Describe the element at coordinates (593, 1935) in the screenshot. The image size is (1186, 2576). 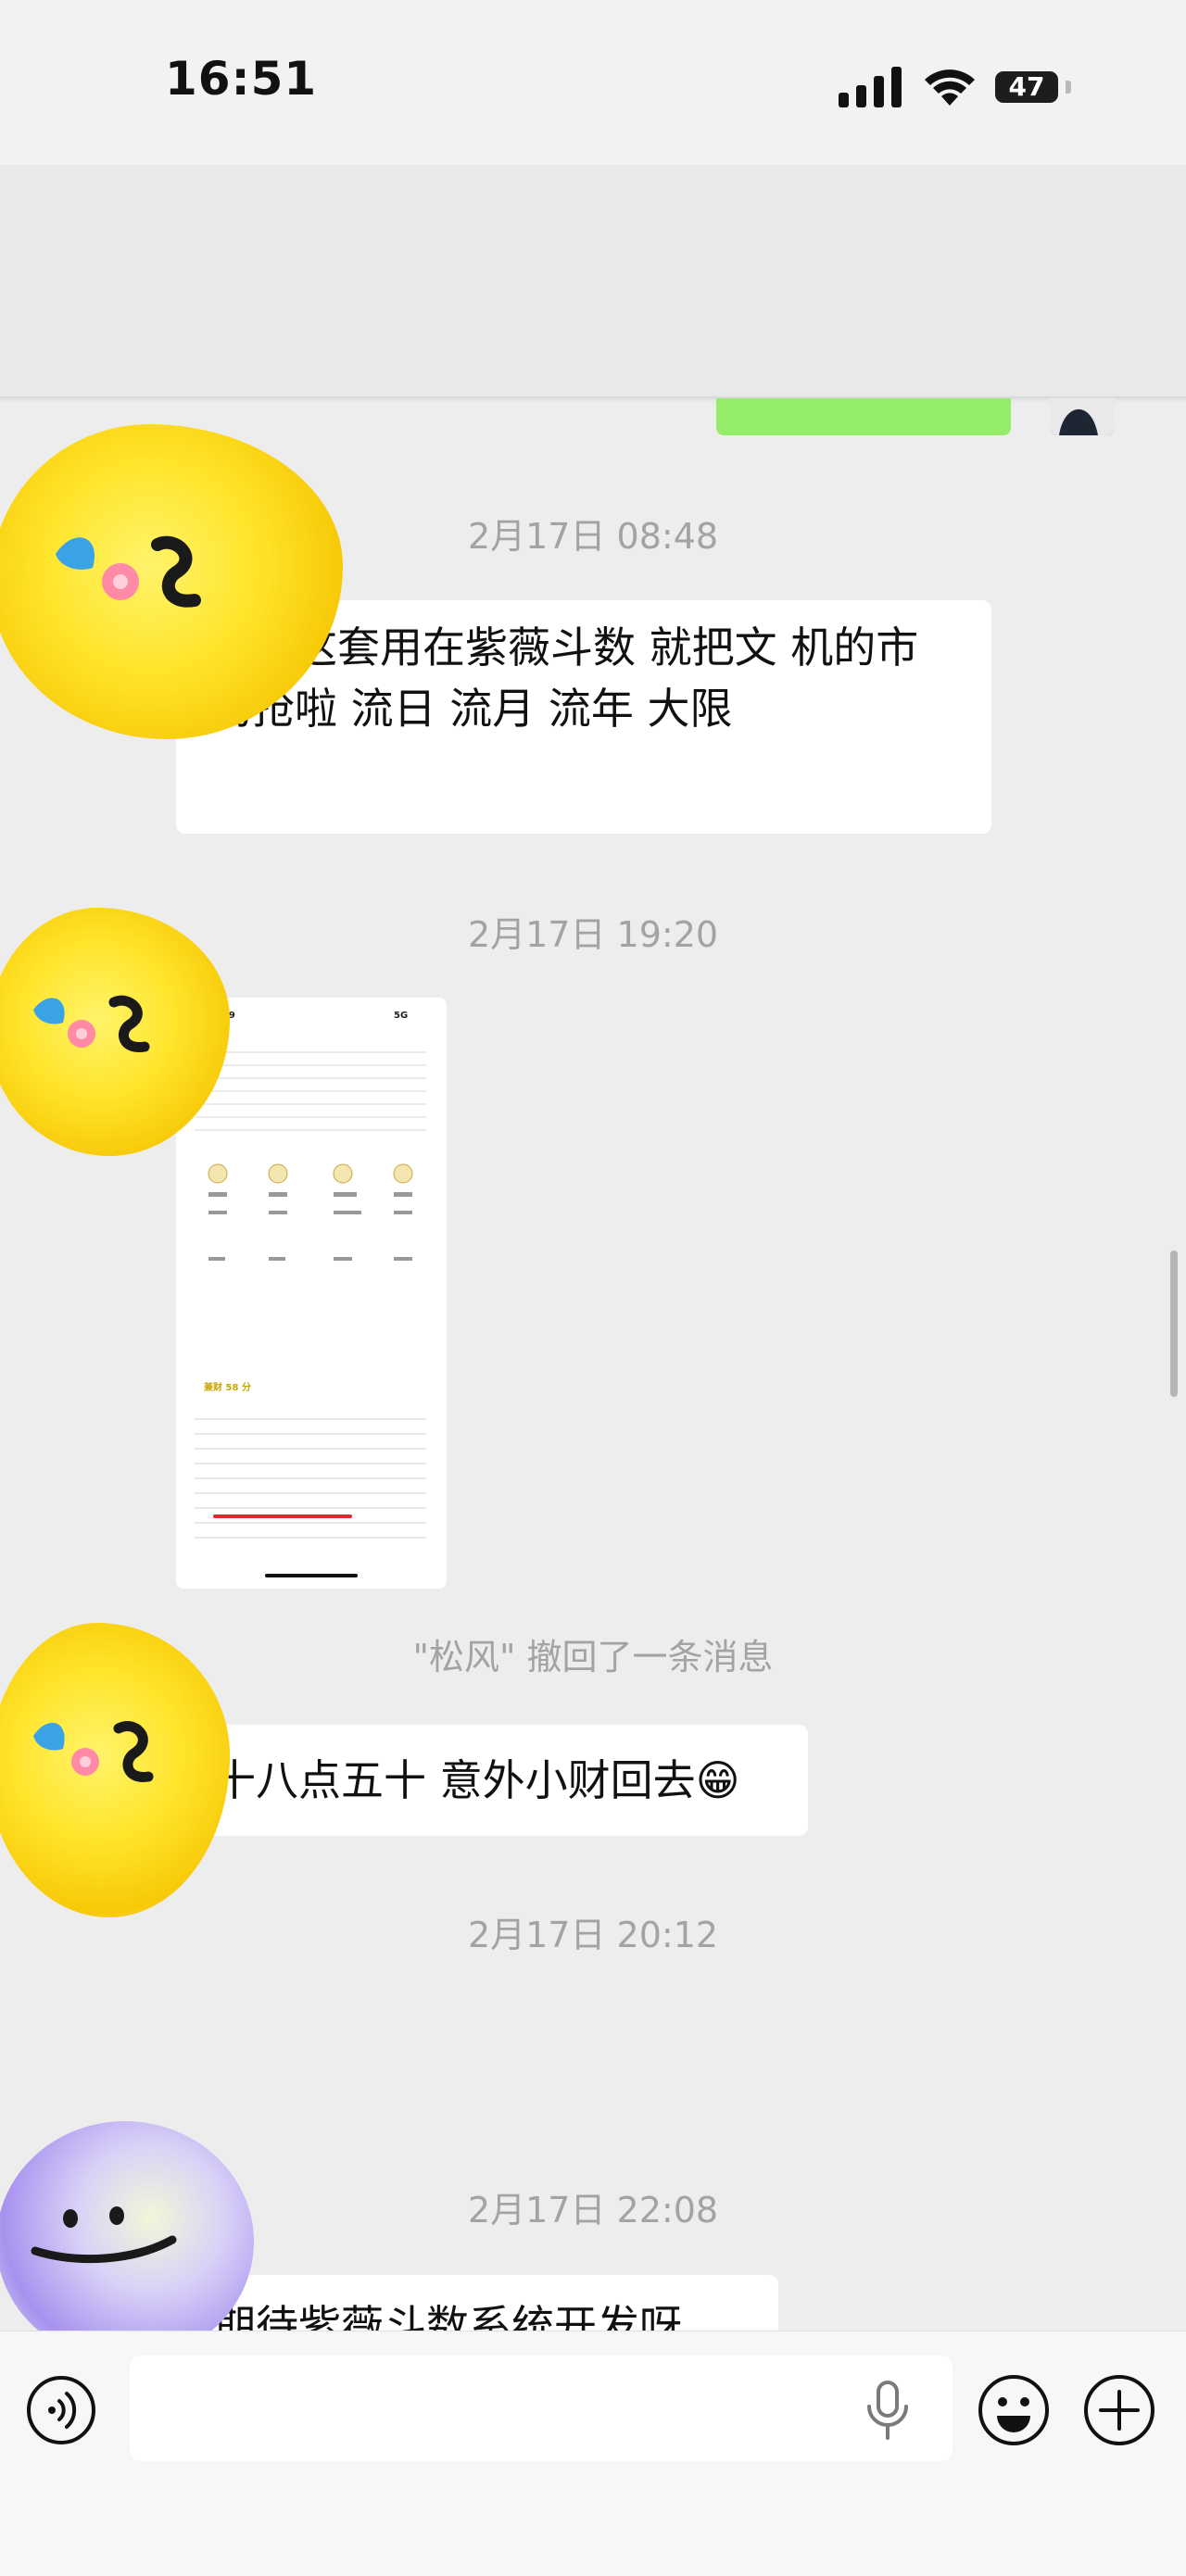
I see `timestamp: 2月17日 20:12` at that location.